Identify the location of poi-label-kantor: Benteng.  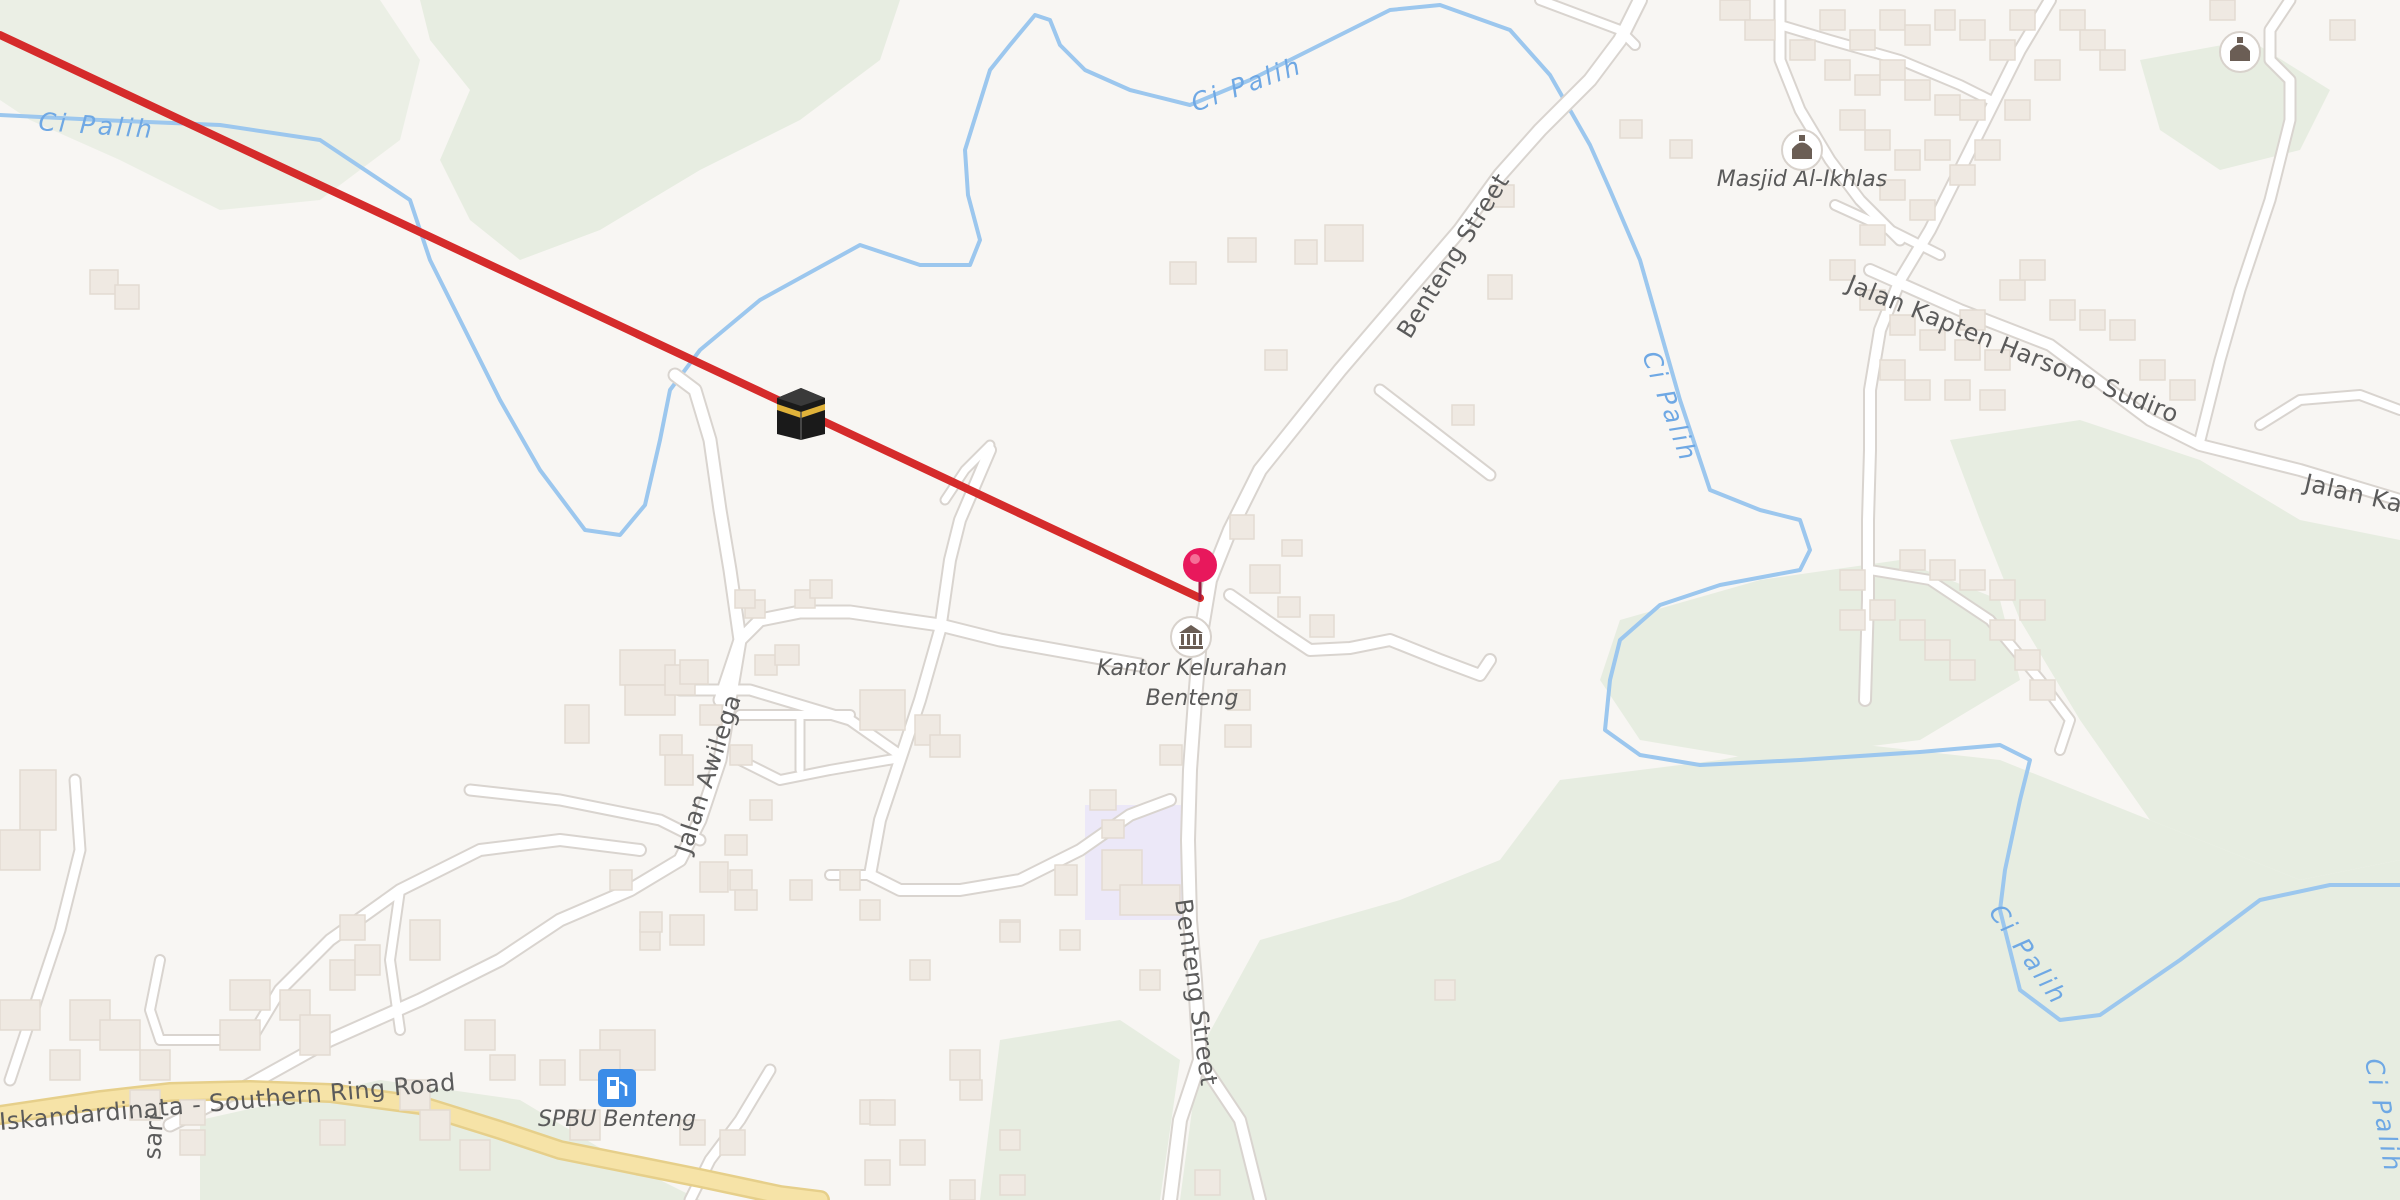
(1192, 698).